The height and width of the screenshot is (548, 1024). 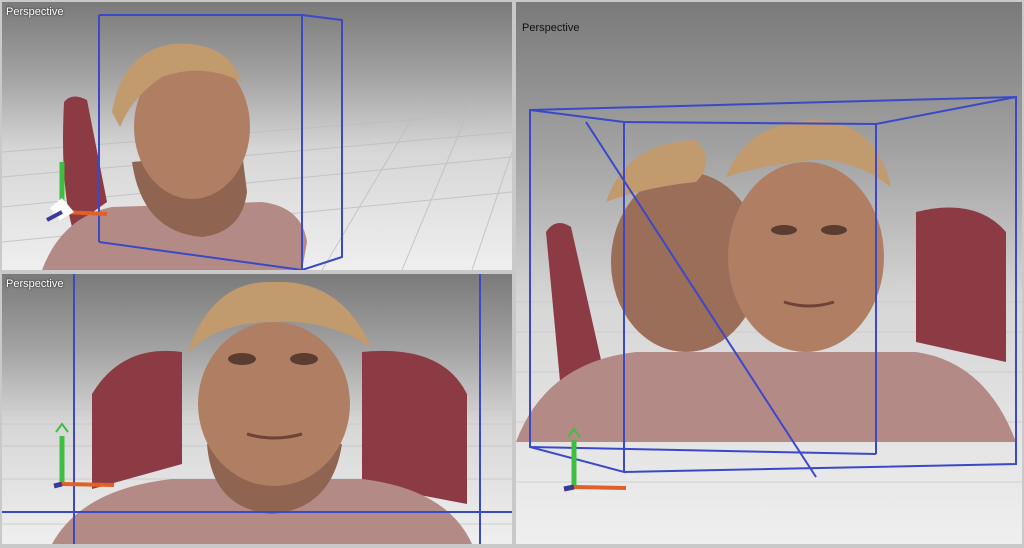 What do you see at coordinates (806, 257) in the screenshot?
I see `face-right` at bounding box center [806, 257].